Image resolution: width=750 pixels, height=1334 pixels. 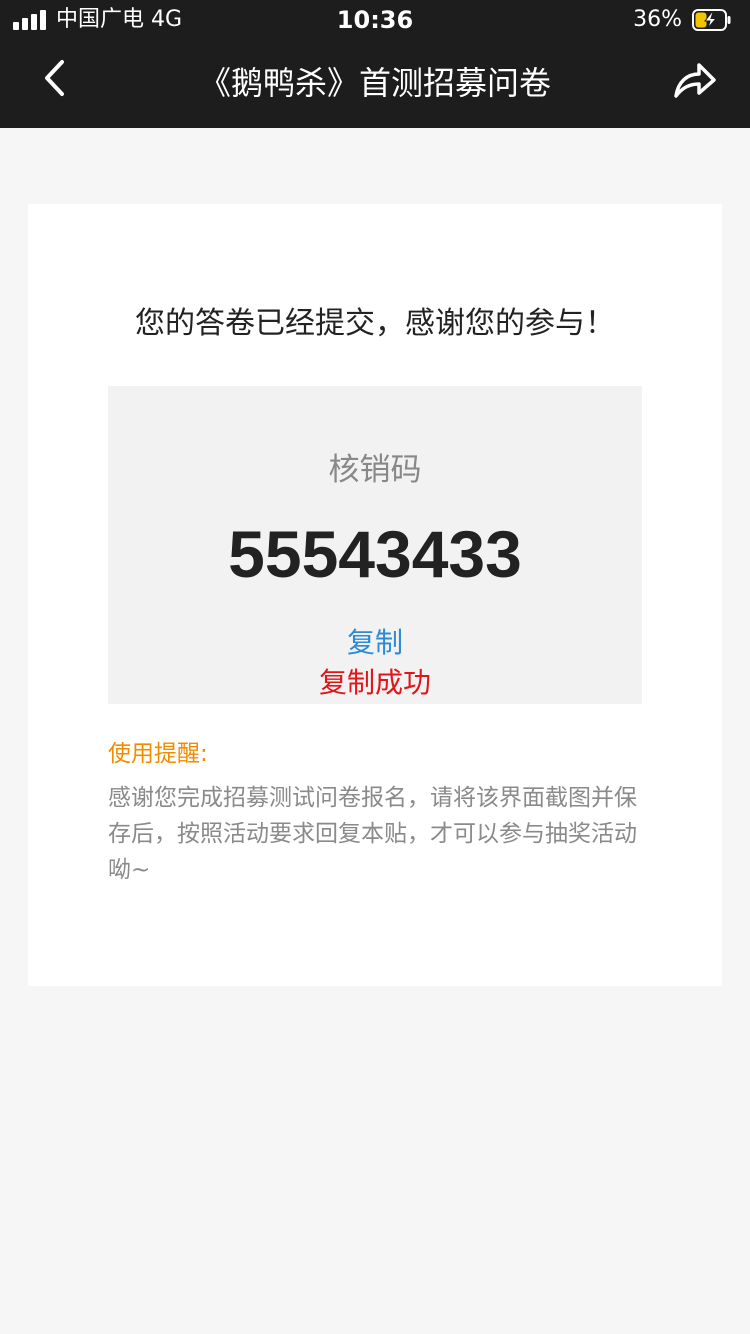 What do you see at coordinates (711, 20) in the screenshot?
I see `battery-charging-icon` at bounding box center [711, 20].